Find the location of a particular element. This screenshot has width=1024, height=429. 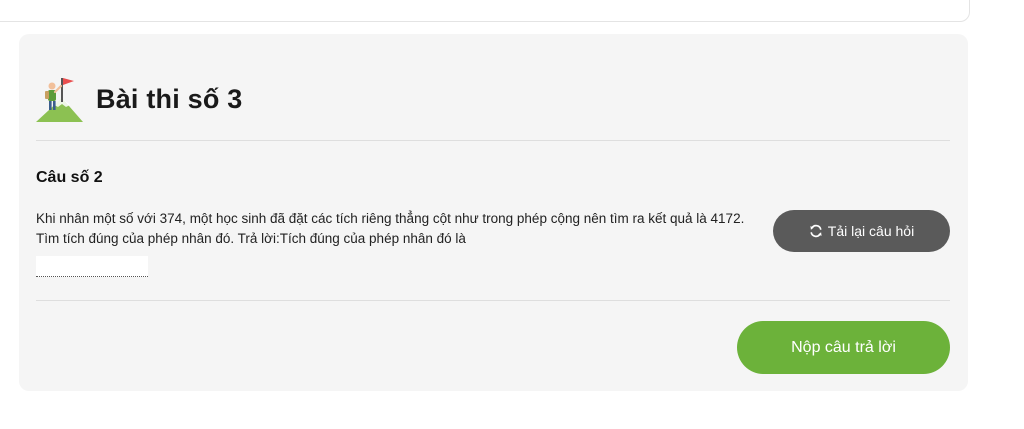

refresh-icon is located at coordinates (816, 231).